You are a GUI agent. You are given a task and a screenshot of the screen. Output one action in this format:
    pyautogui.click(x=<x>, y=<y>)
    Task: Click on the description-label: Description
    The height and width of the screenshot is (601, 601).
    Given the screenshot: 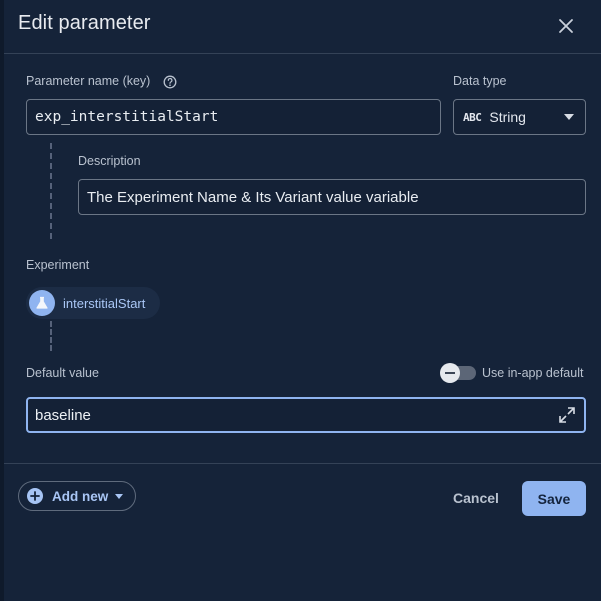 What is the action you would take?
    pyautogui.click(x=109, y=161)
    